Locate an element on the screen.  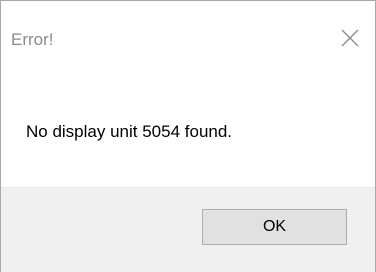
dialog-title: Error! is located at coordinates (32, 39).